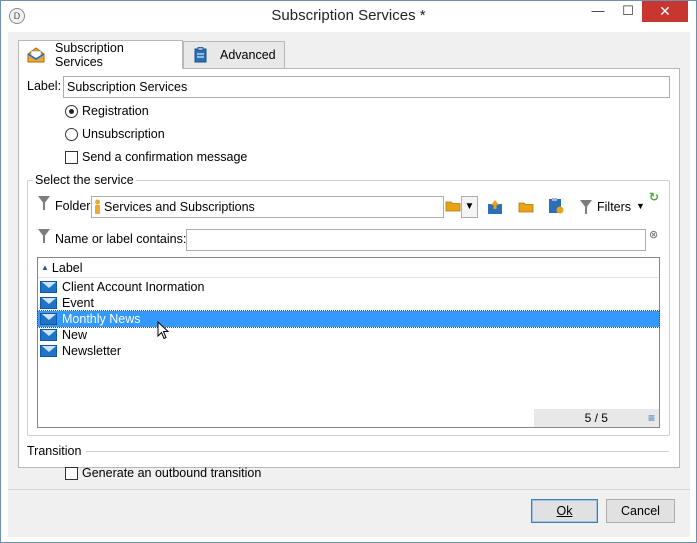  Describe the element at coordinates (377, 451) in the screenshot. I see `transition-divider` at that location.